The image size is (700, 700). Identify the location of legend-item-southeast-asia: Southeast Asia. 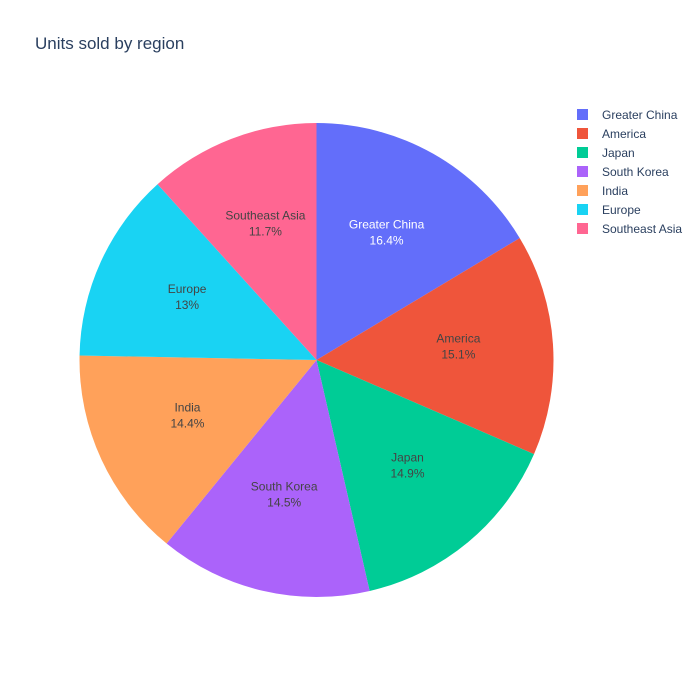
(629, 229).